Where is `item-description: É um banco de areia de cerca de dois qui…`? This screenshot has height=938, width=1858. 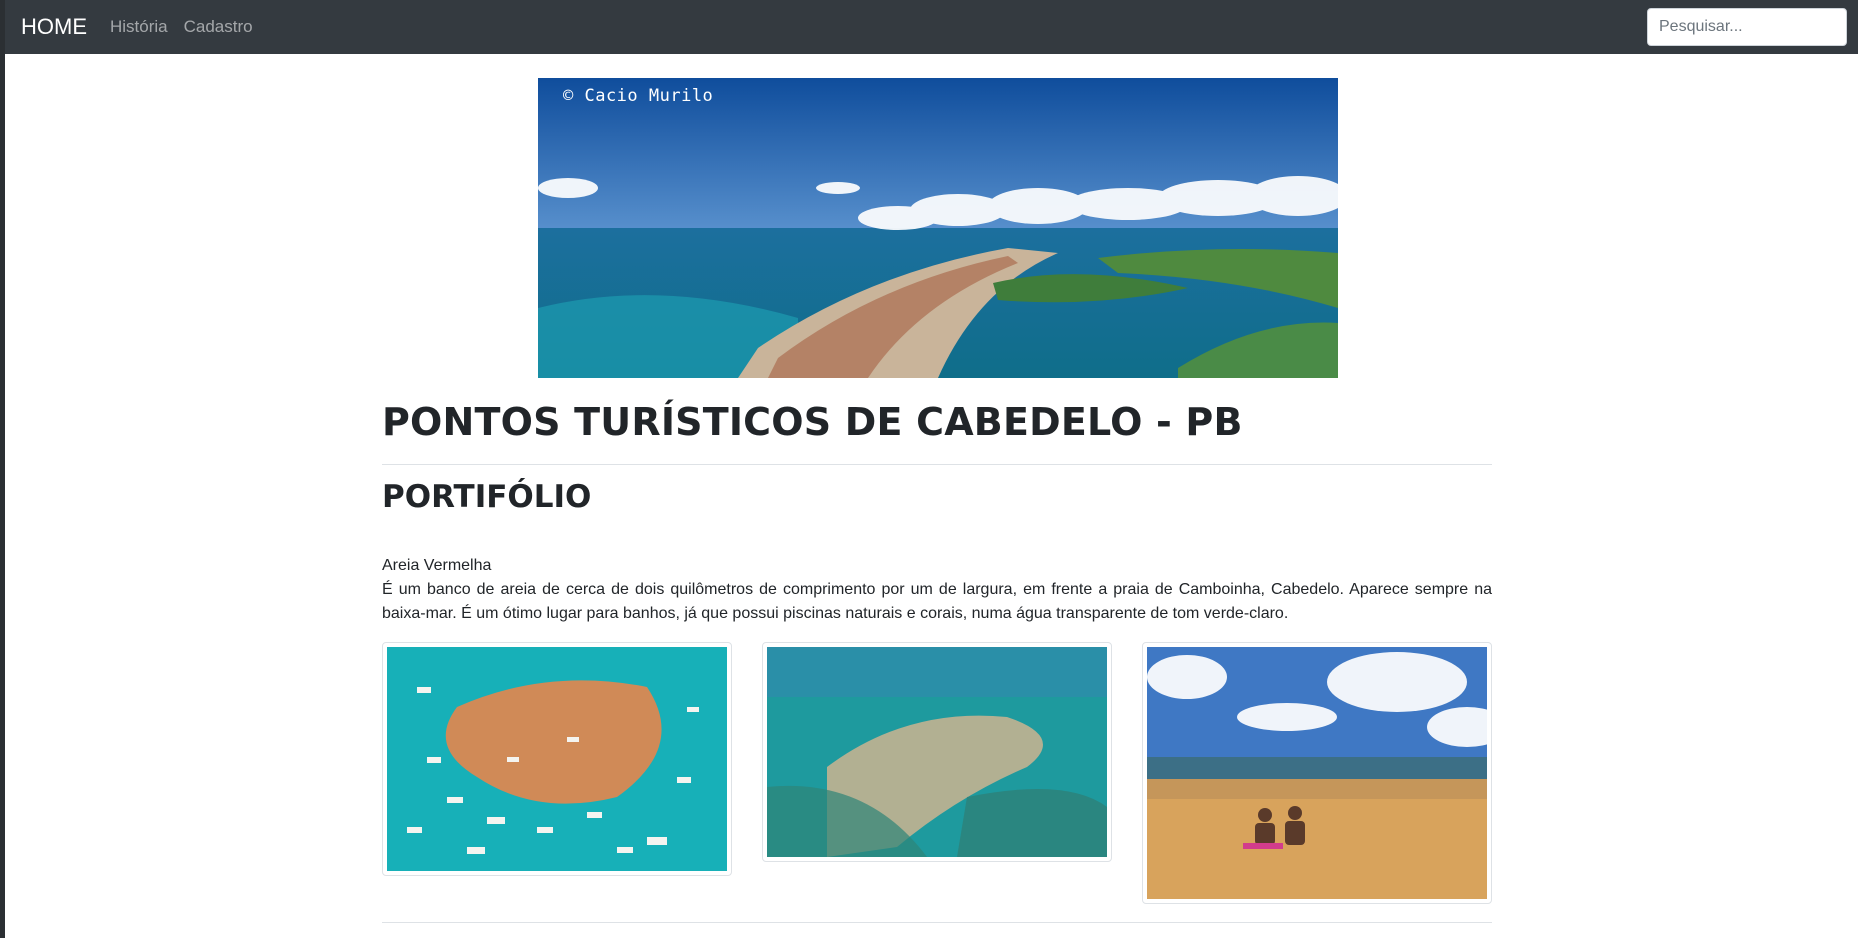
item-description: É um banco de areia de cerca de dois qui… is located at coordinates (937, 601).